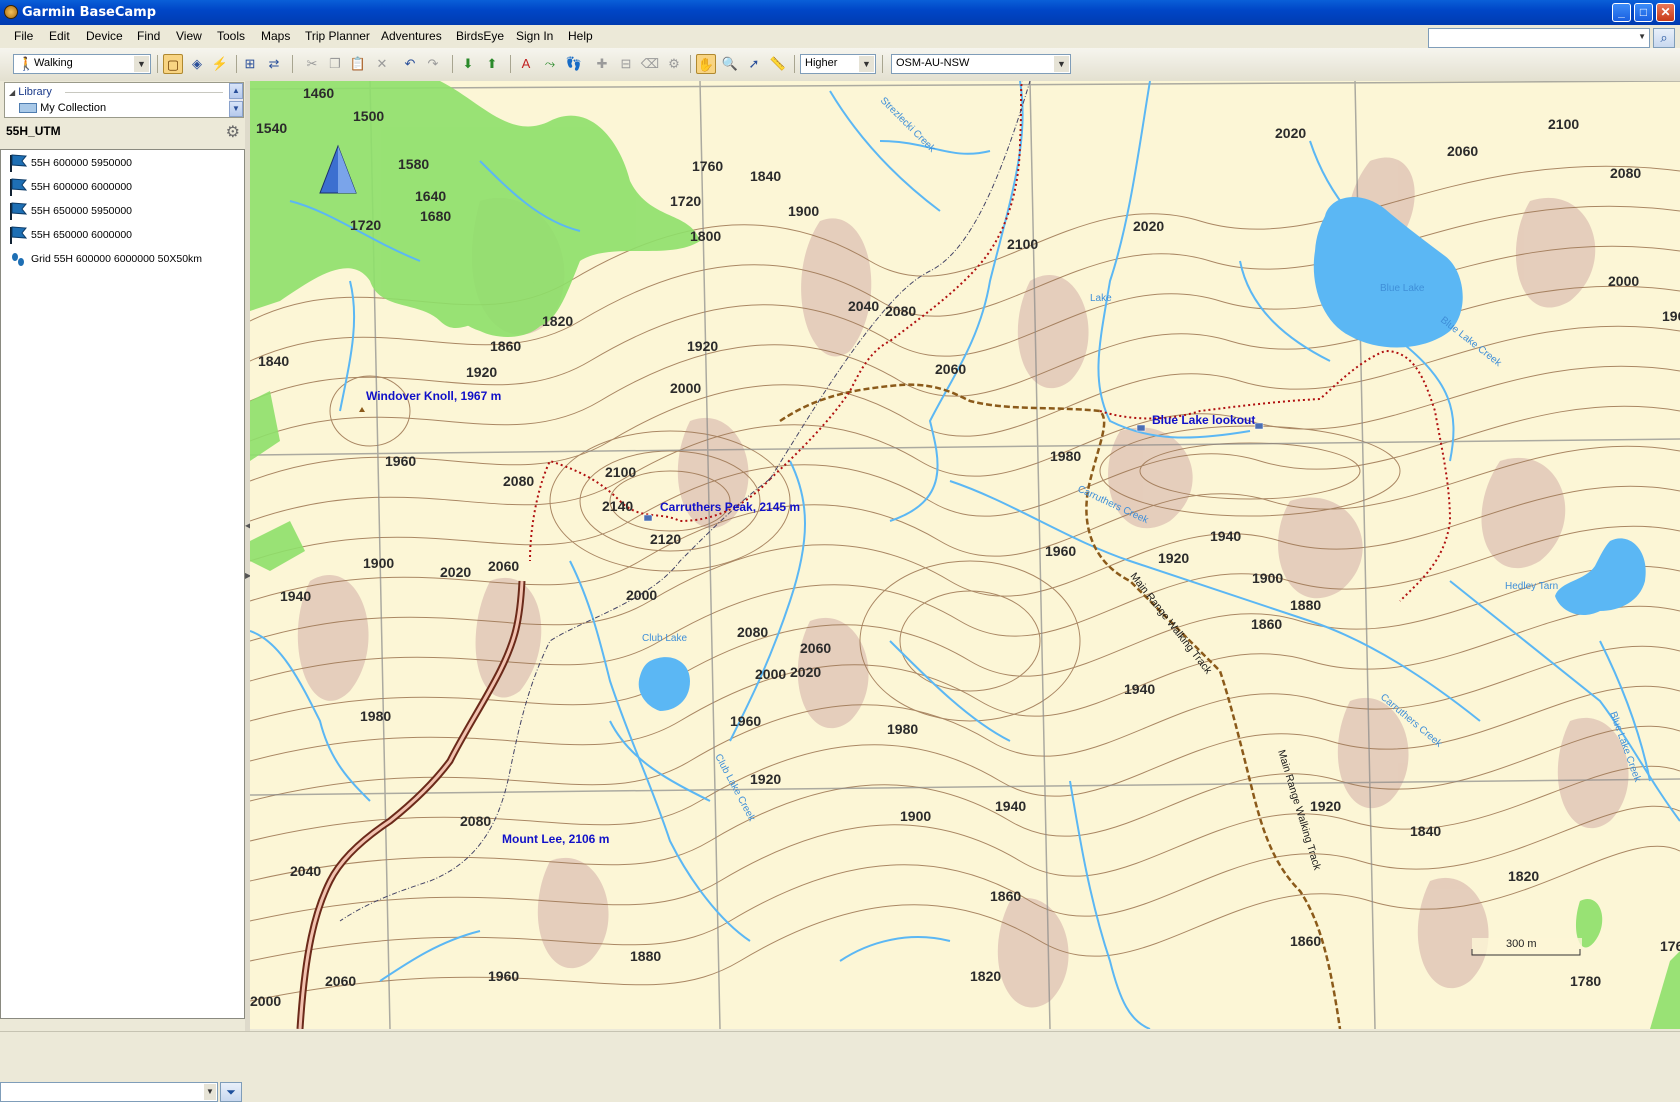 This screenshot has height=1102, width=1680. Describe the element at coordinates (838, 64) in the screenshot. I see `detail-level-select: Higher ▼` at that location.